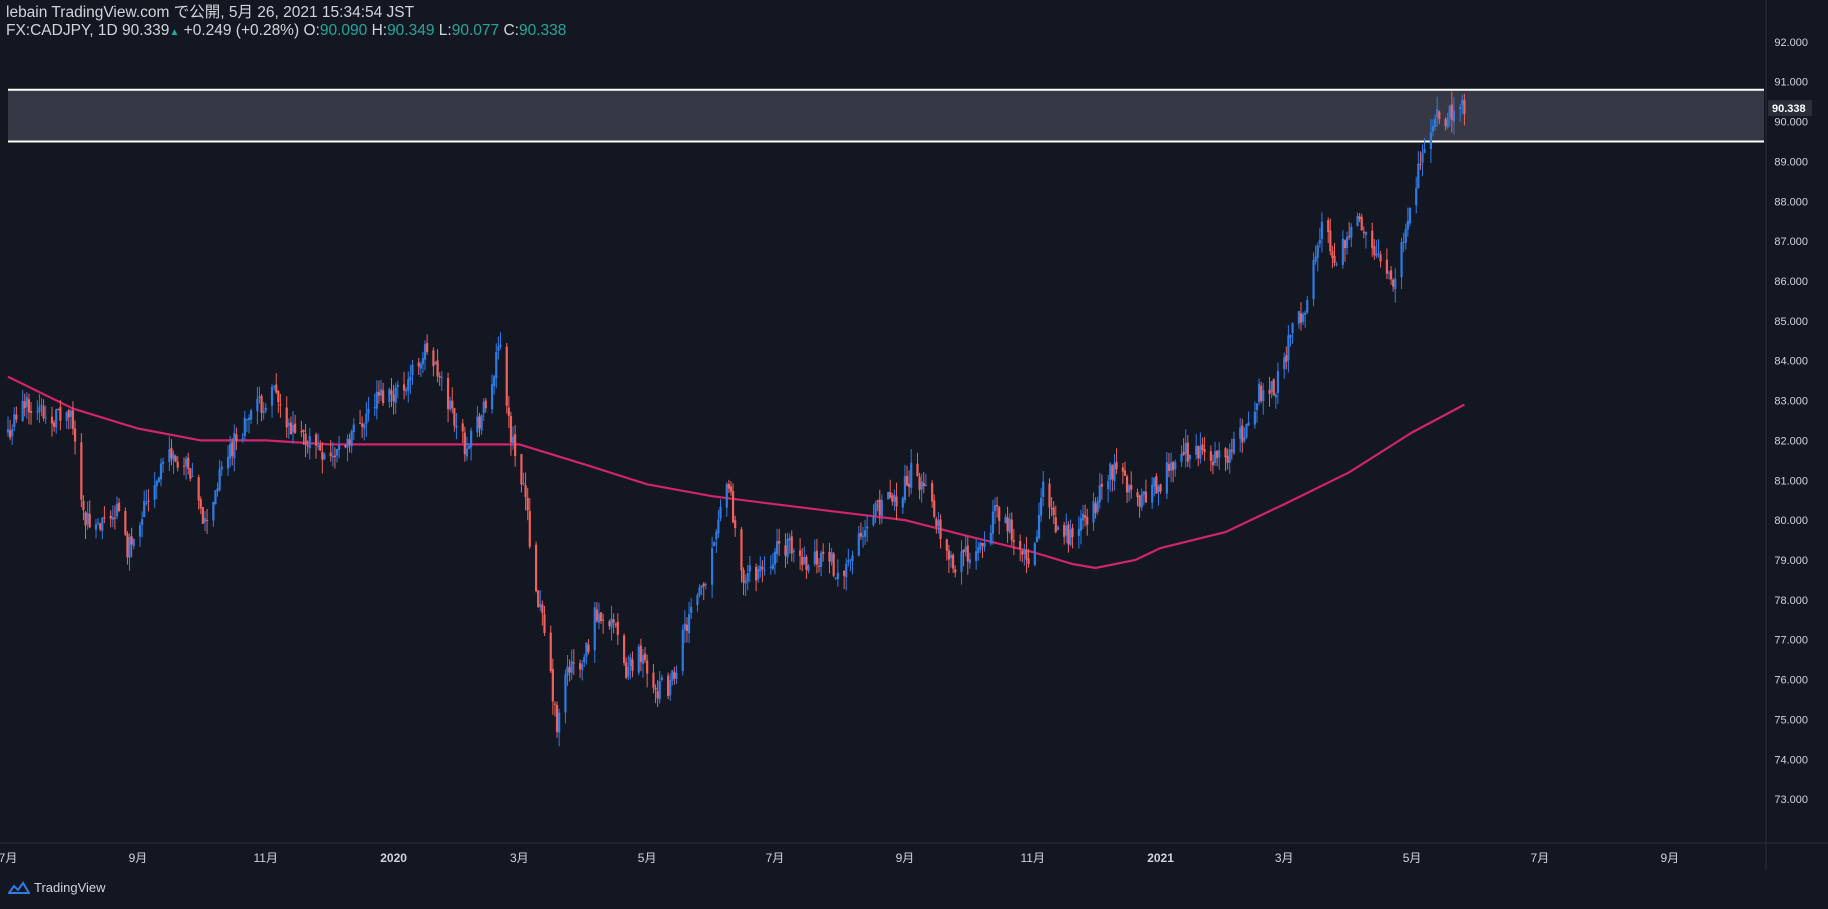 Image resolution: width=1828 pixels, height=909 pixels. What do you see at coordinates (241, 30) in the screenshot?
I see `price-change: +0.249 (+0.28%)` at bounding box center [241, 30].